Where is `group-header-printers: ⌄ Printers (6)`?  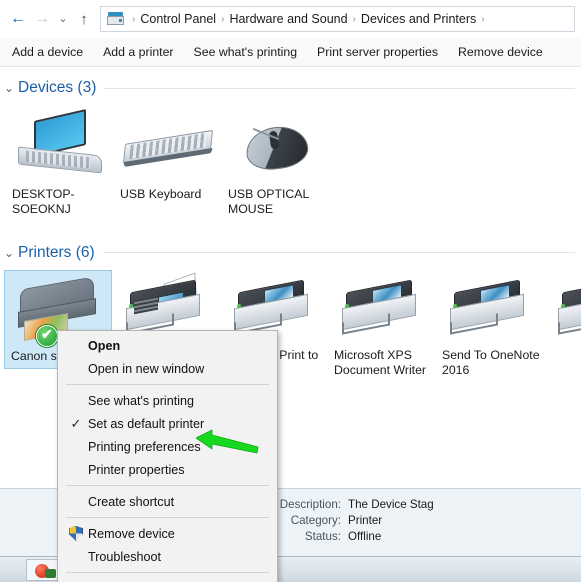
group-header-printers: ⌄ Printers (6) is located at coordinates (290, 253).